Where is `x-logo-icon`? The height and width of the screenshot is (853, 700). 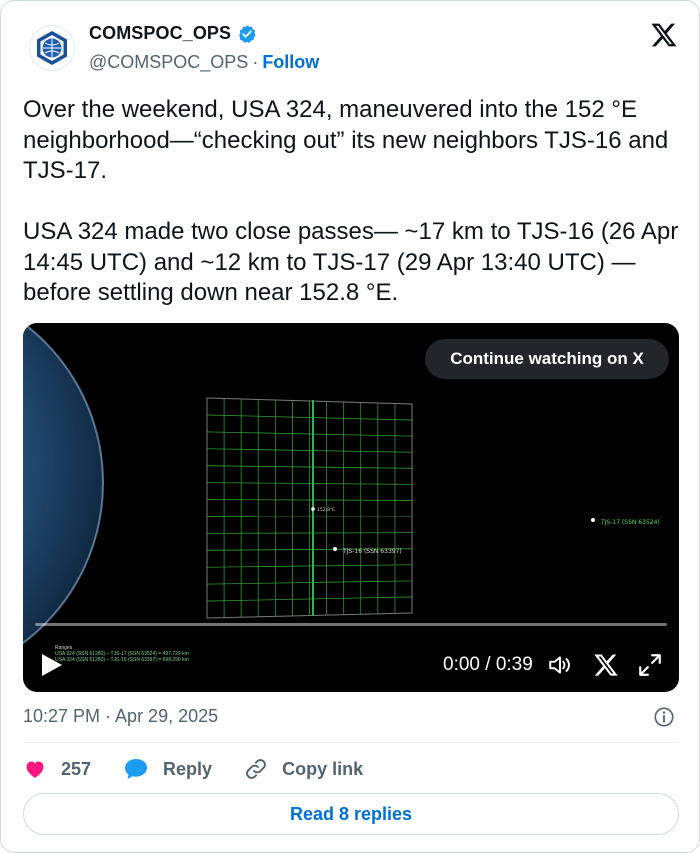 x-logo-icon is located at coordinates (664, 35).